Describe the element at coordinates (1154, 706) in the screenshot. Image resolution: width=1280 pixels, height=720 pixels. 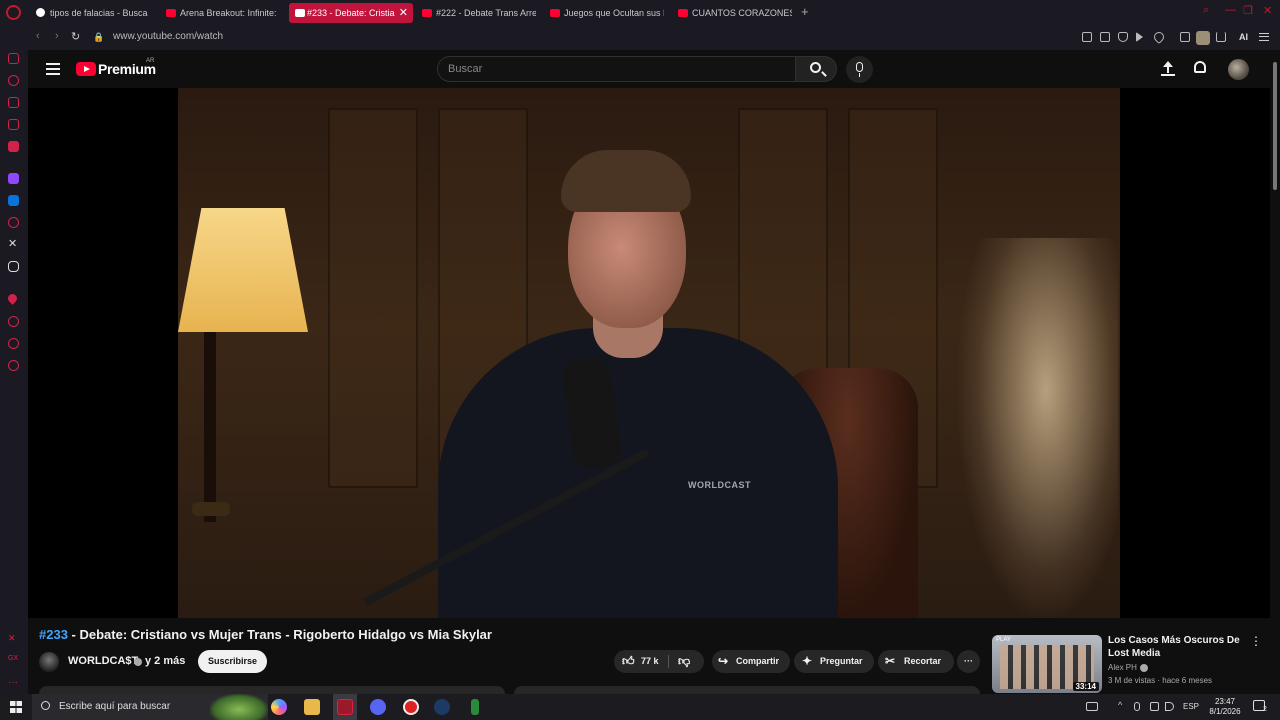
I see `network-icon` at that location.